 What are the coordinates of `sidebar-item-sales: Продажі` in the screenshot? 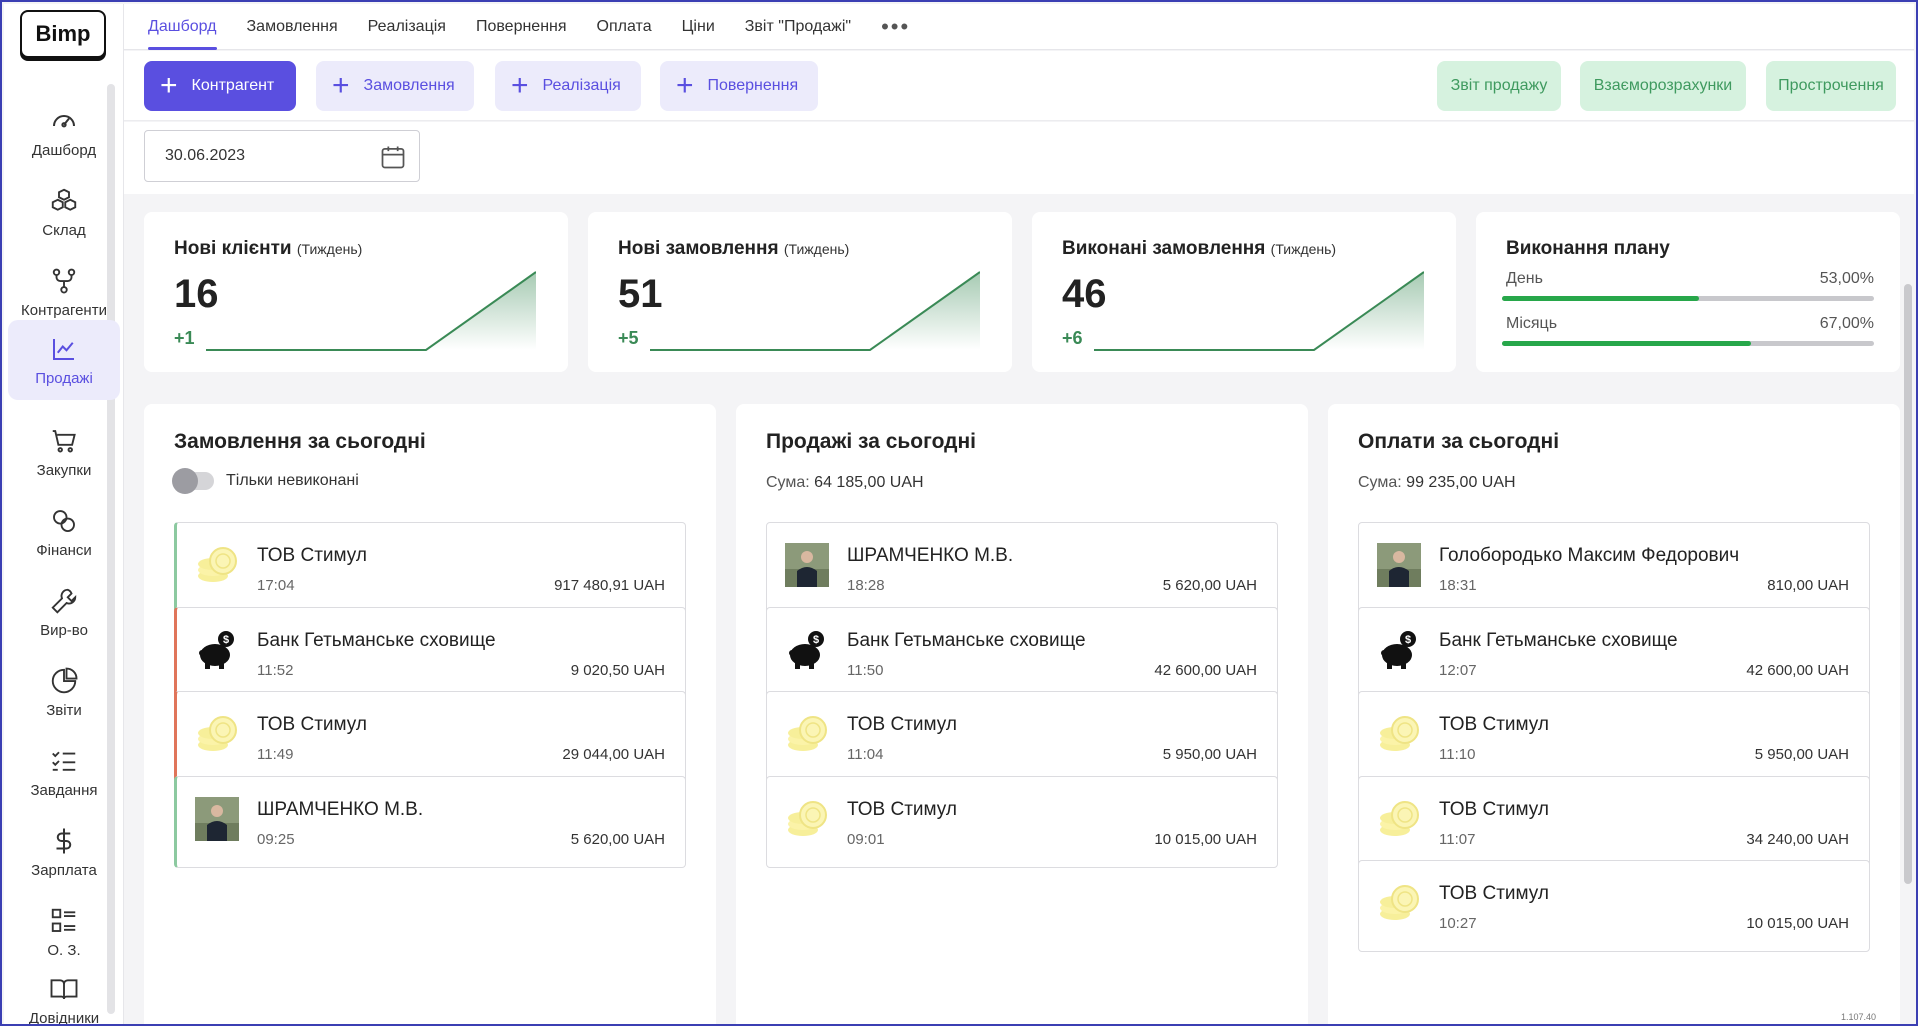 It's located at (64, 360).